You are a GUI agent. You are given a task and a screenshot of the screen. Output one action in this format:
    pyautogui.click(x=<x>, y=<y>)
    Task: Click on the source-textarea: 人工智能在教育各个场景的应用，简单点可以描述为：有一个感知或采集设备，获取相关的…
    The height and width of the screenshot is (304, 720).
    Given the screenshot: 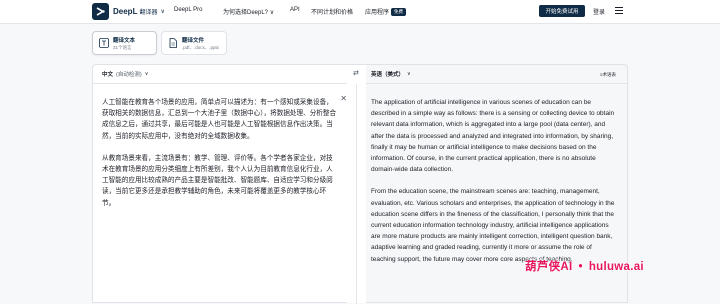 What is the action you would take?
    pyautogui.click(x=219, y=158)
    